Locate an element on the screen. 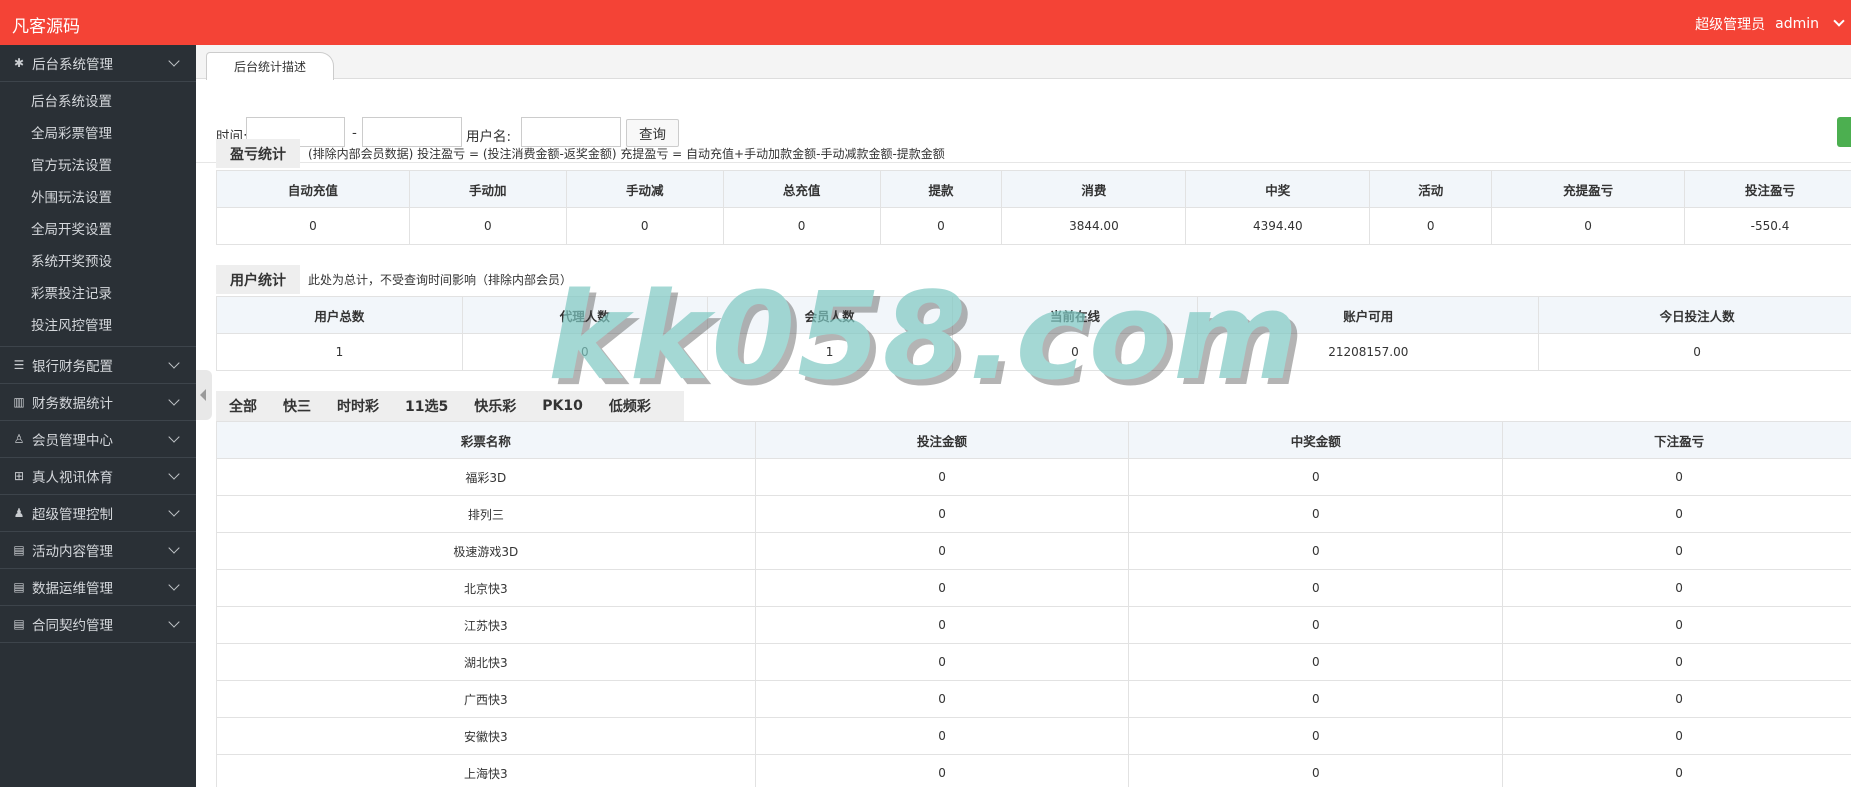  table-cell: 极速游戏3D is located at coordinates (486, 551).